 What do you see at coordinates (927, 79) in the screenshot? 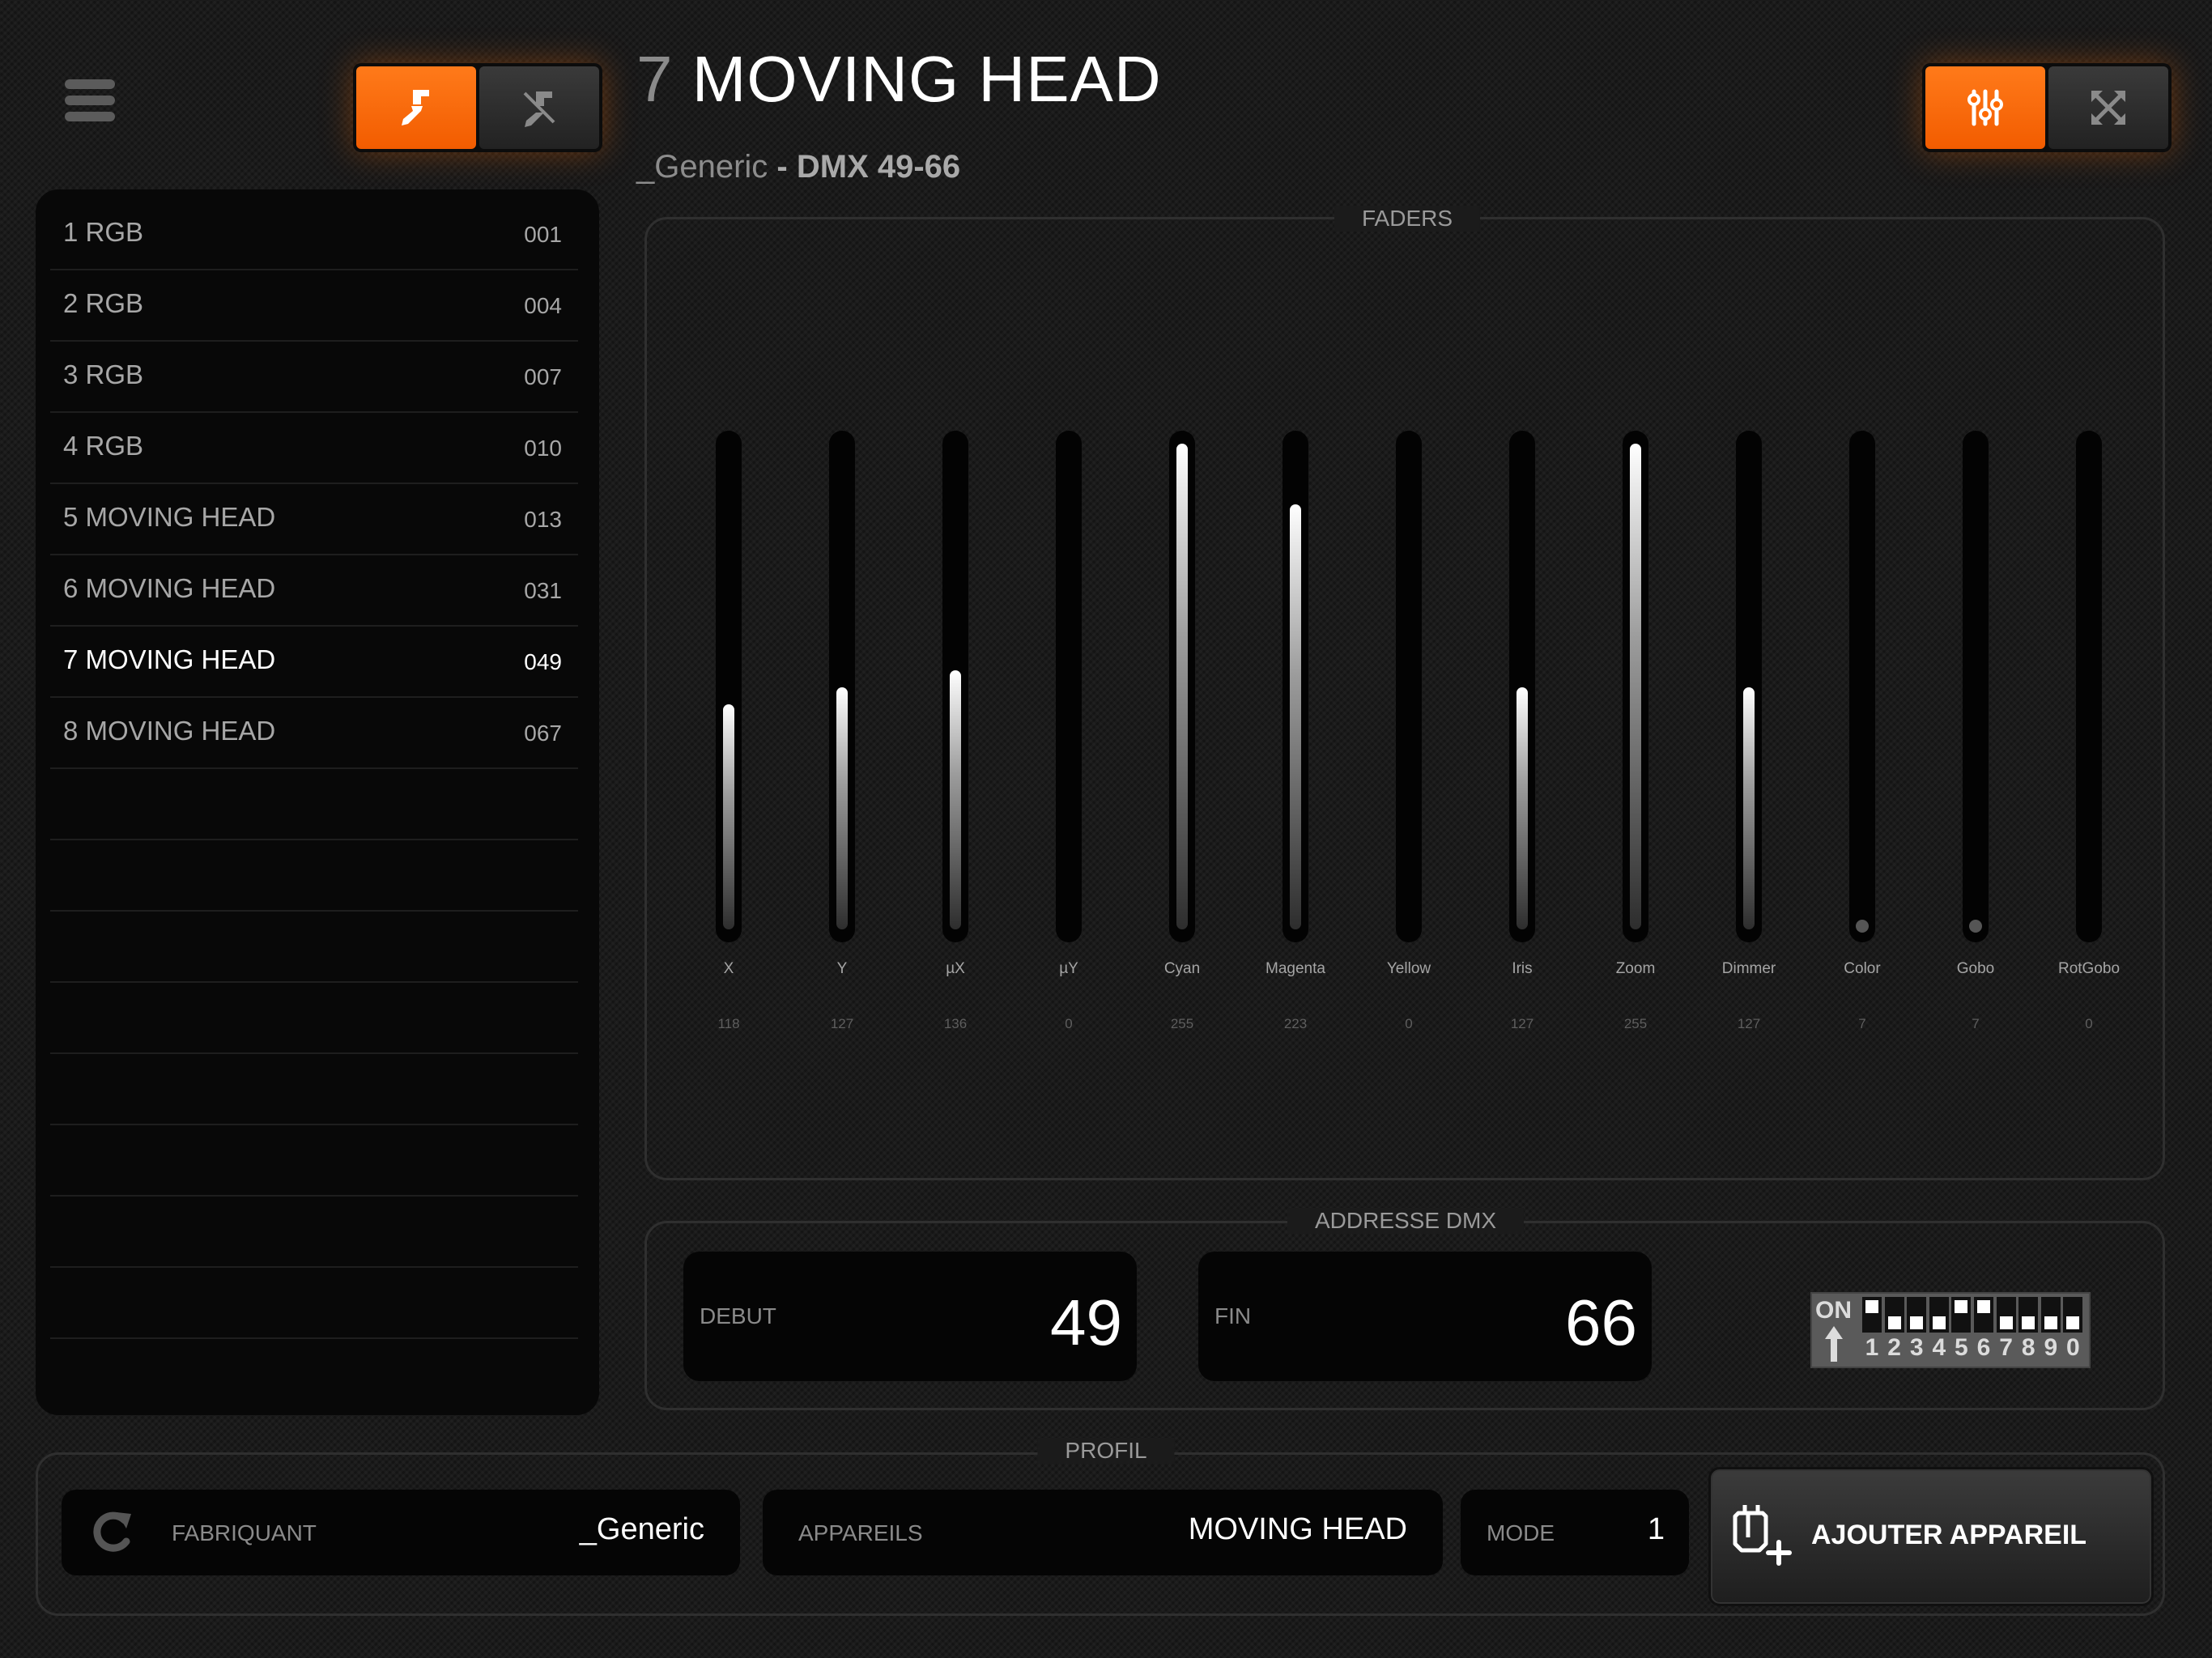
I see `fixture-name: MOVING HEAD` at bounding box center [927, 79].